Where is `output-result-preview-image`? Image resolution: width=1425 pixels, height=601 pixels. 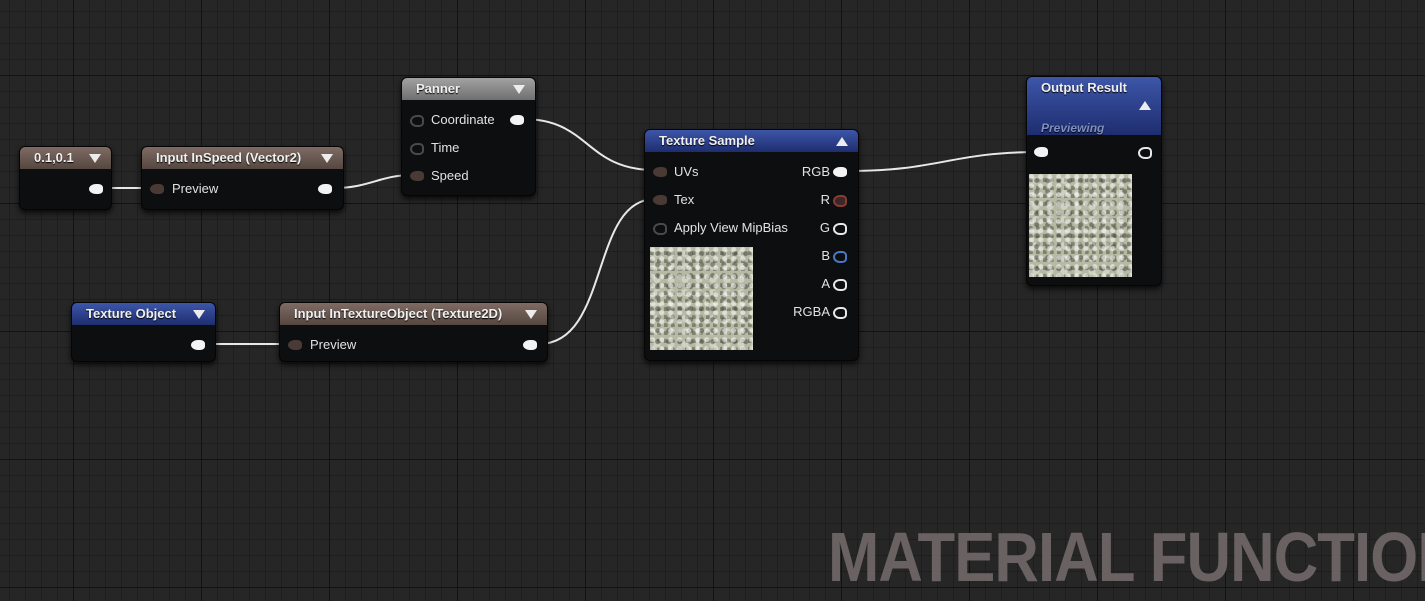 output-result-preview-image is located at coordinates (1080, 225).